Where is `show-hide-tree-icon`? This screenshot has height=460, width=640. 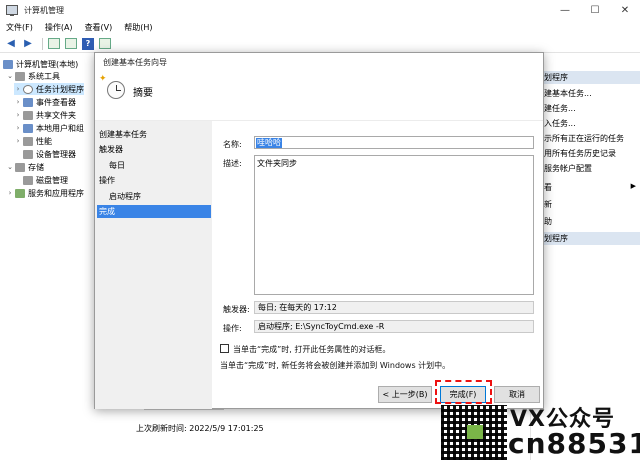
show-hide-tree-icon is located at coordinates (71, 44).